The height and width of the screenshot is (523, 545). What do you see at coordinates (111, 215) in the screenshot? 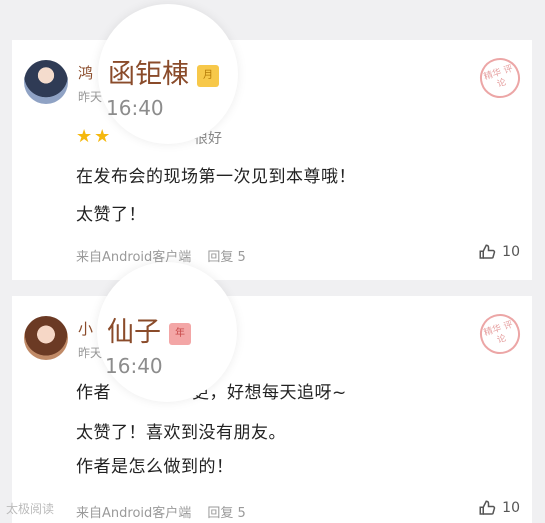
I see `comment-line: 太赞了！` at bounding box center [111, 215].